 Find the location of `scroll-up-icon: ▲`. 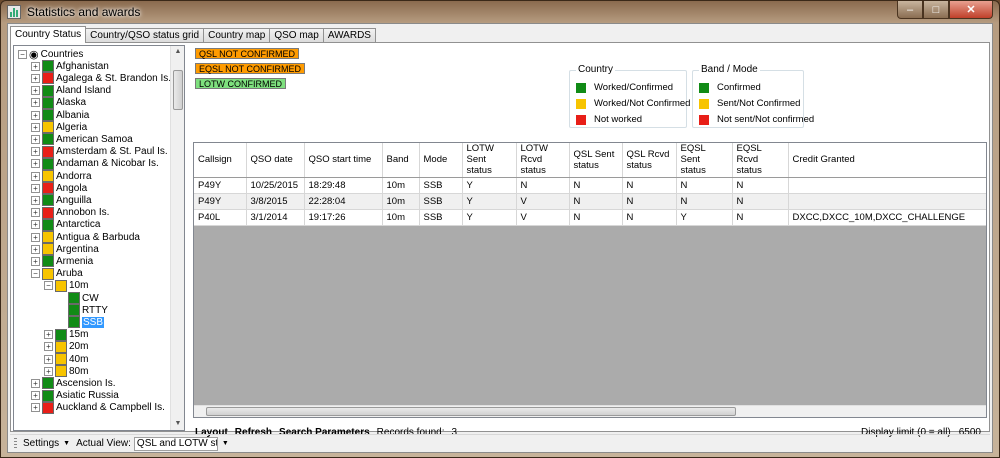

scroll-up-icon: ▲ is located at coordinates (177, 52).